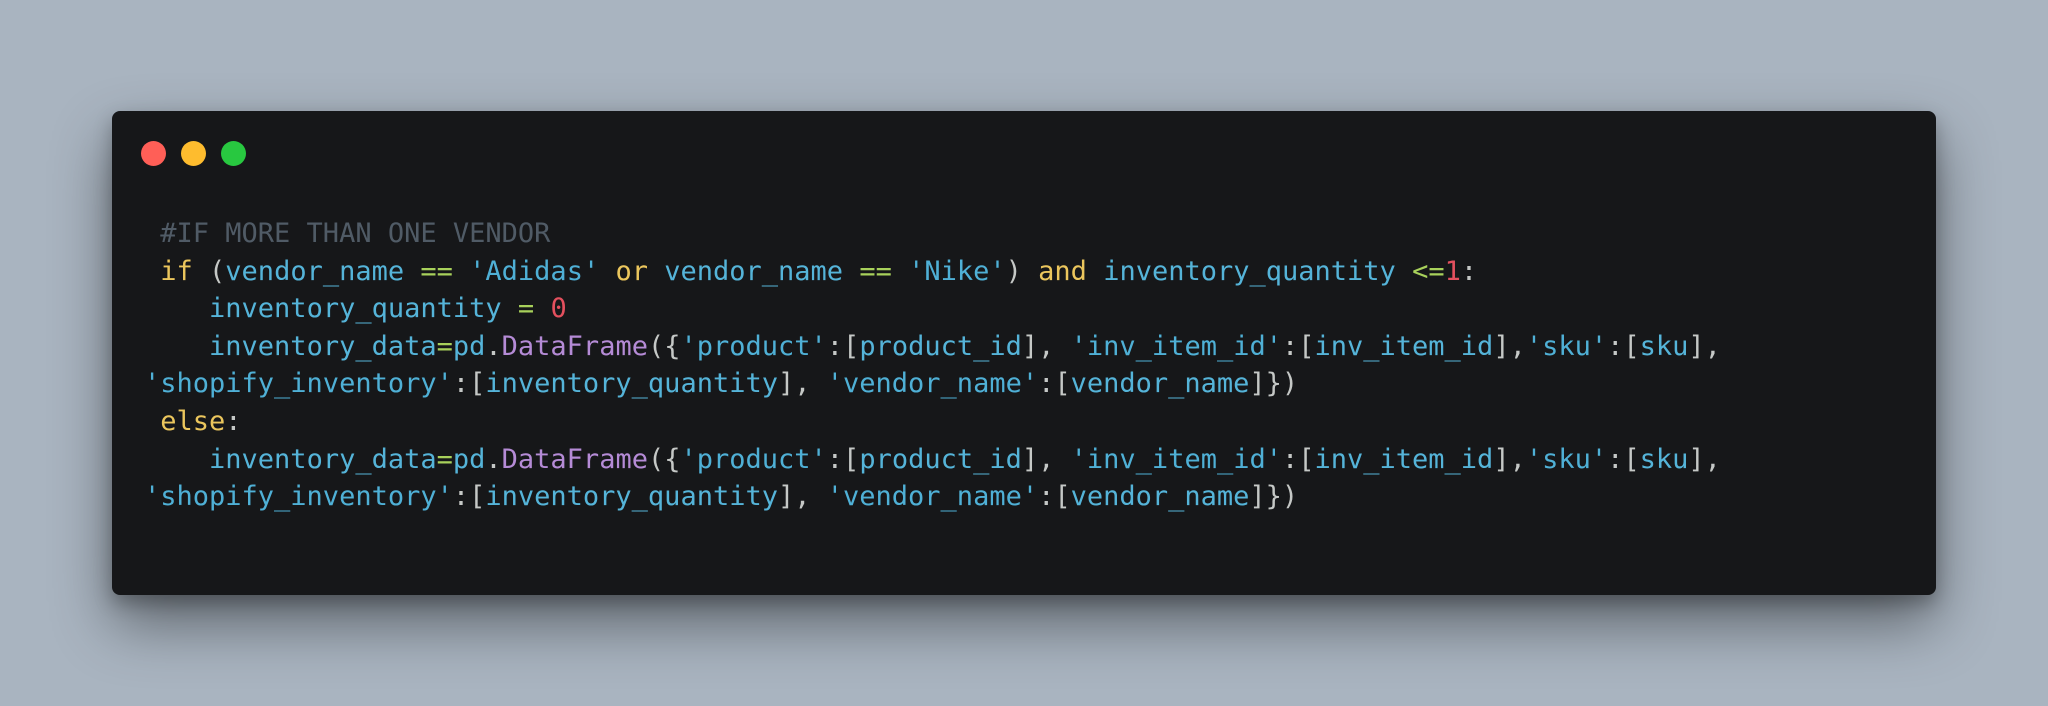 The width and height of the screenshot is (2048, 706). What do you see at coordinates (1452, 271) in the screenshot?
I see `code-token: 1` at bounding box center [1452, 271].